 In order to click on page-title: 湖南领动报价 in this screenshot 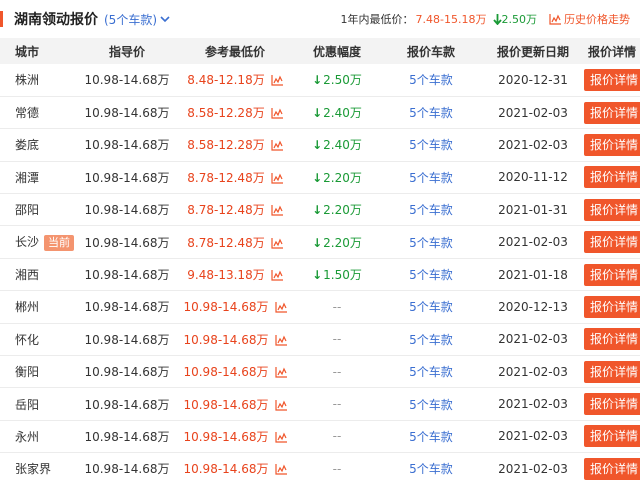, I will do `click(56, 20)`.